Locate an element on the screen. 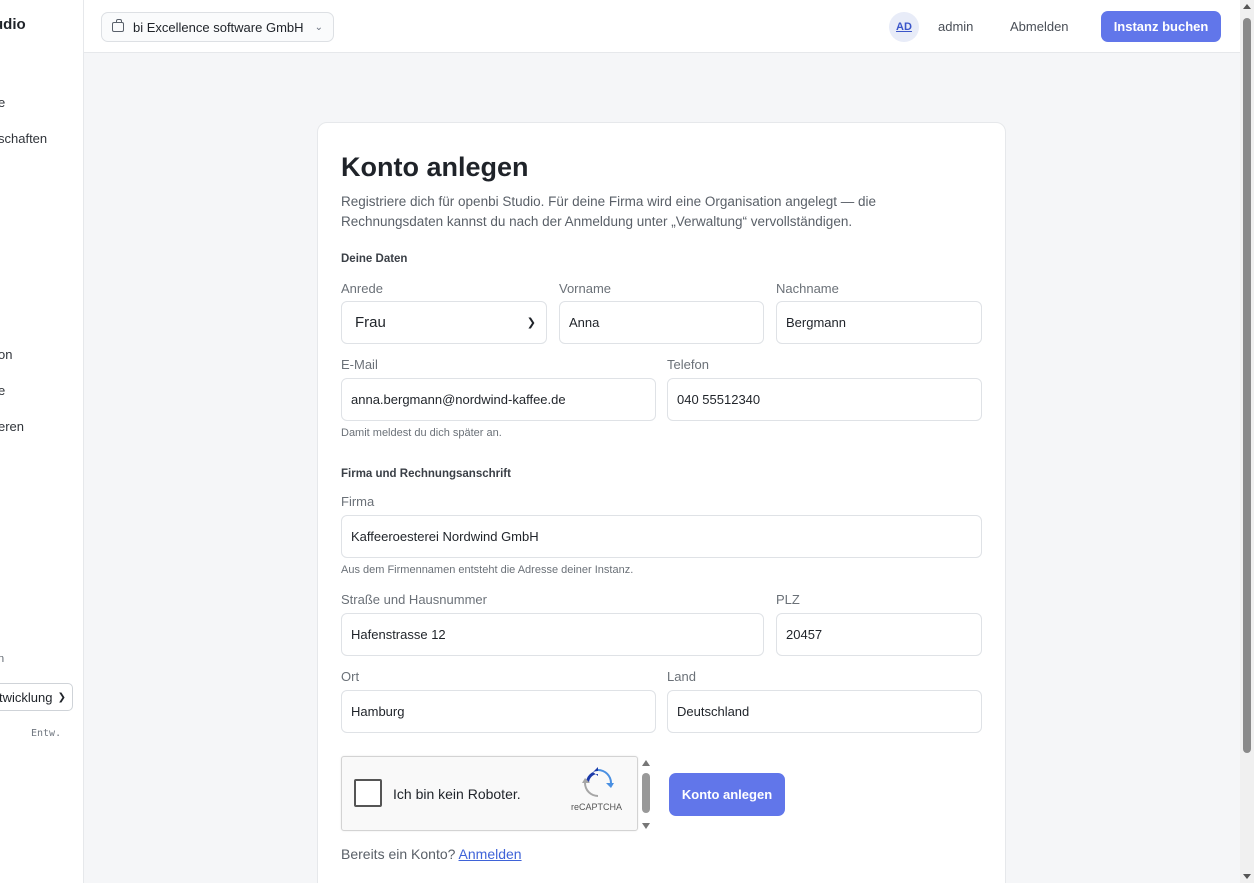 This screenshot has height=883, width=1254. environment-select-value: twicklung is located at coordinates (26, 697).